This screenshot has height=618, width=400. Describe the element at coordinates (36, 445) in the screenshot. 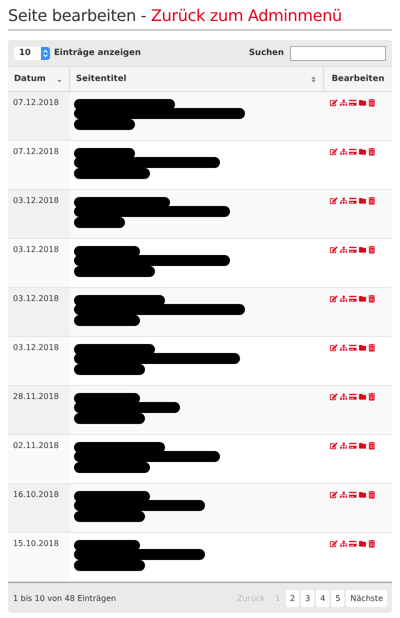

I see `date-cell: 02.11.2018` at that location.